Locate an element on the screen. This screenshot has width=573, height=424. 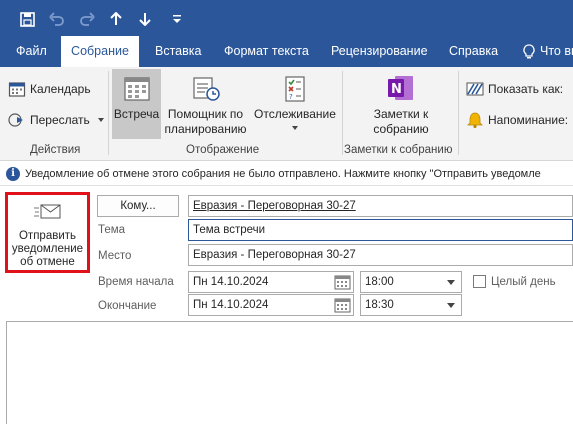
tracking-button: ? Отслеживание is located at coordinates (295, 102).